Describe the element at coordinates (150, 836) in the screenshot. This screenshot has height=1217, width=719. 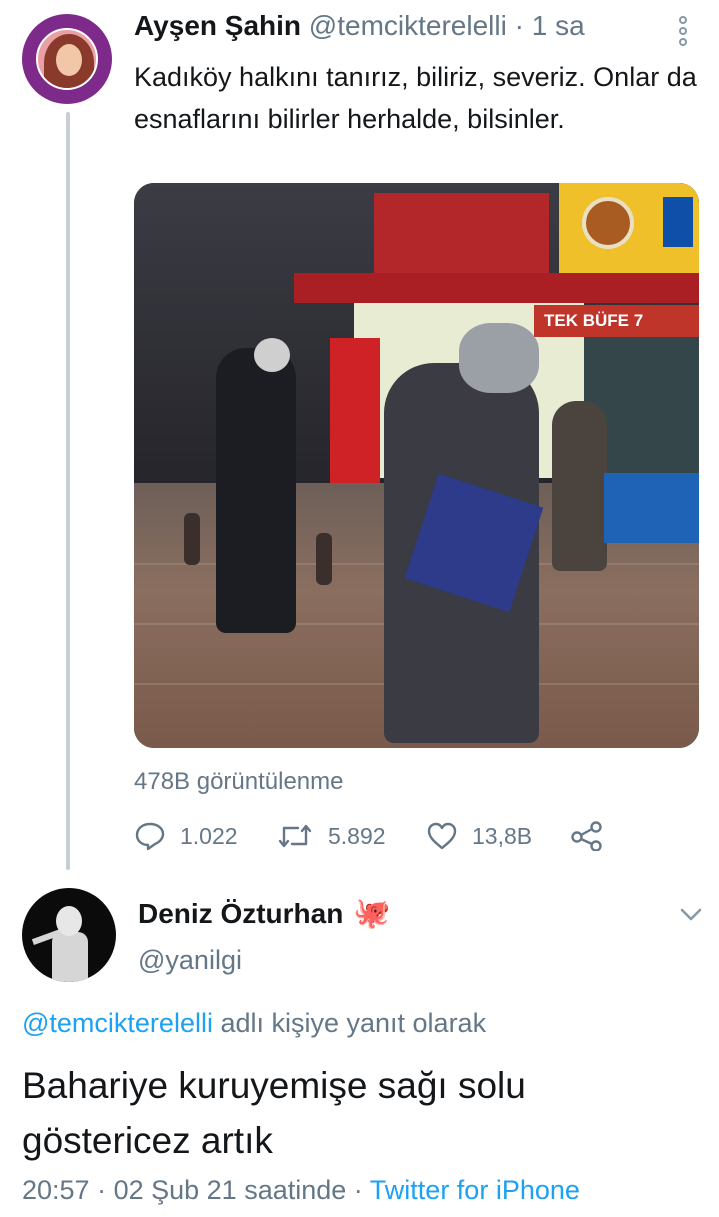
I see `reply-icon` at that location.